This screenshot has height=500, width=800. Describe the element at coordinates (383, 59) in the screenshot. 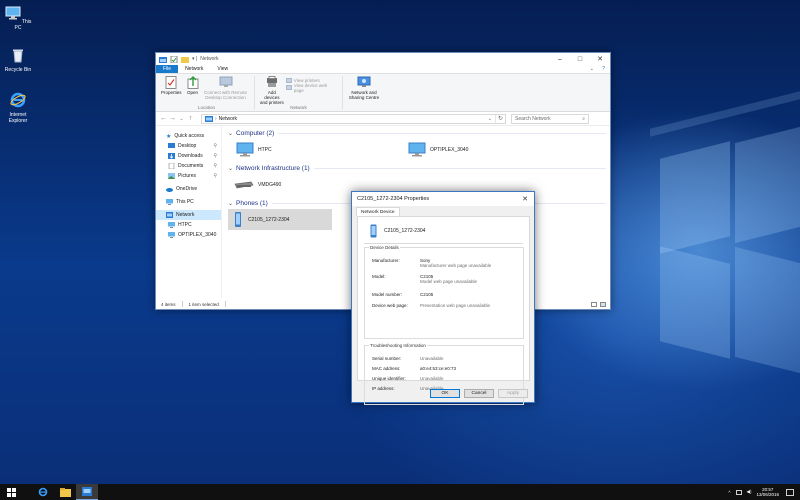

I see `explorer-titlebar: ▾ | Network – □ ✕` at that location.